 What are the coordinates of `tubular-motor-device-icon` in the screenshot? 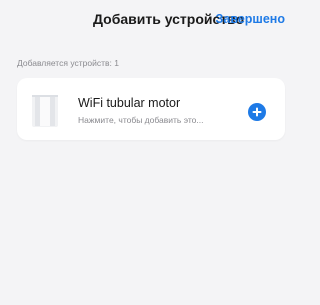 It's located at (45, 111).